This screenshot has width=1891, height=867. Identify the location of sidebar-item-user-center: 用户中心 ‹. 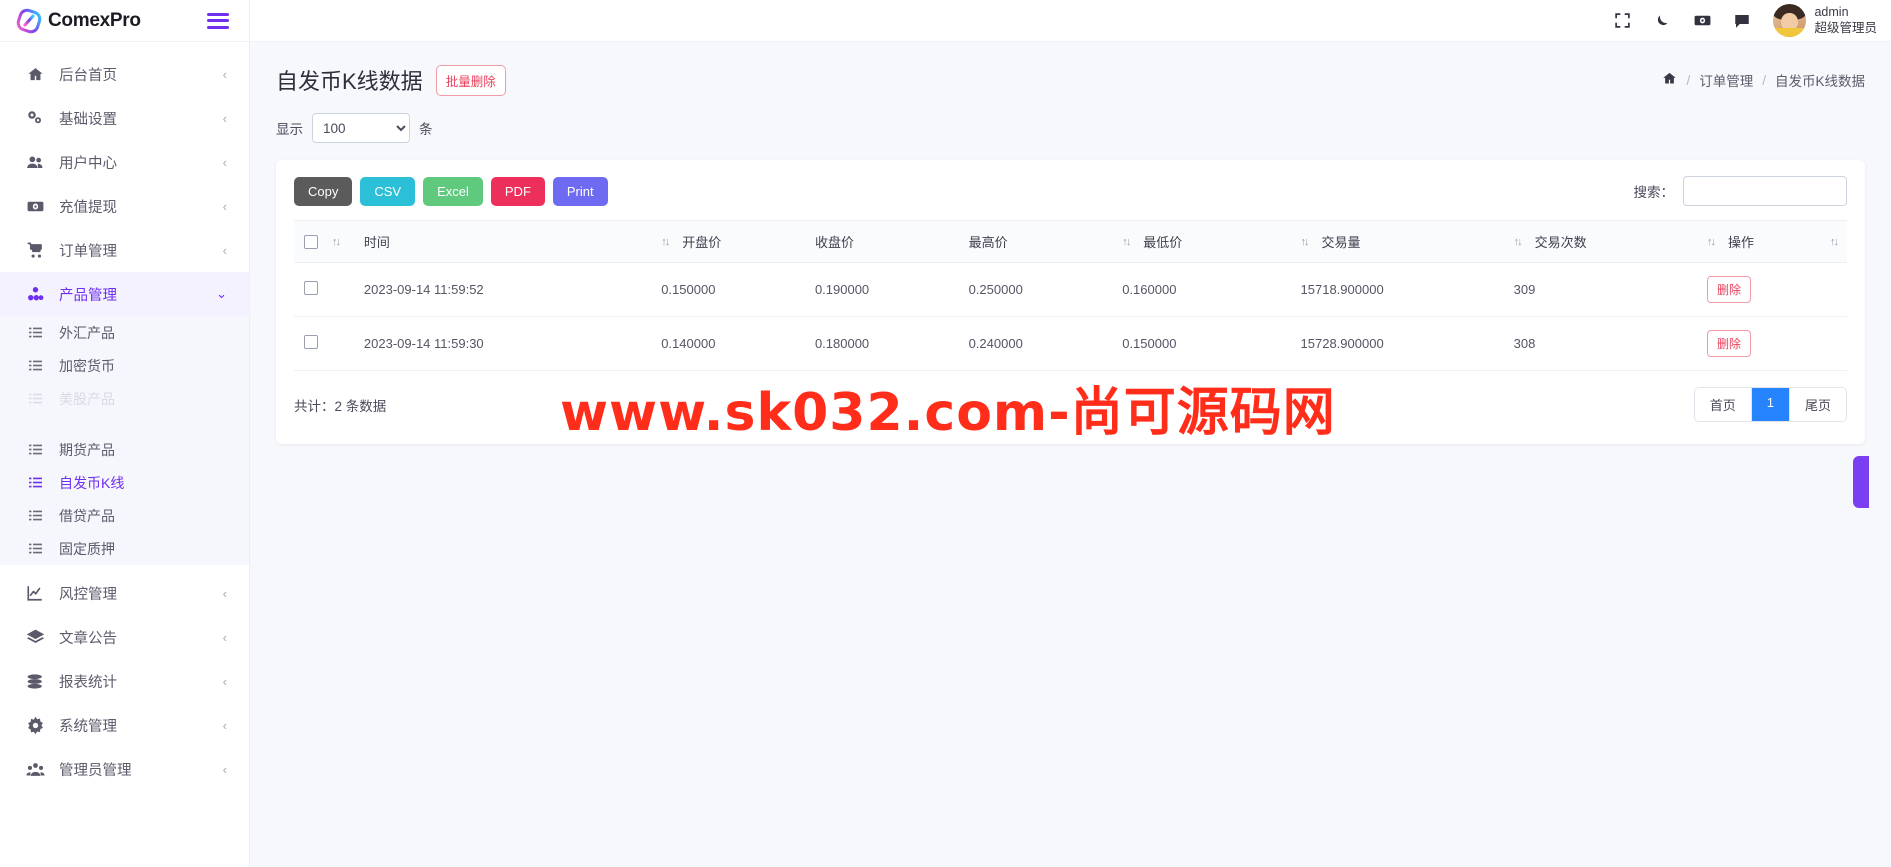
(124, 162).